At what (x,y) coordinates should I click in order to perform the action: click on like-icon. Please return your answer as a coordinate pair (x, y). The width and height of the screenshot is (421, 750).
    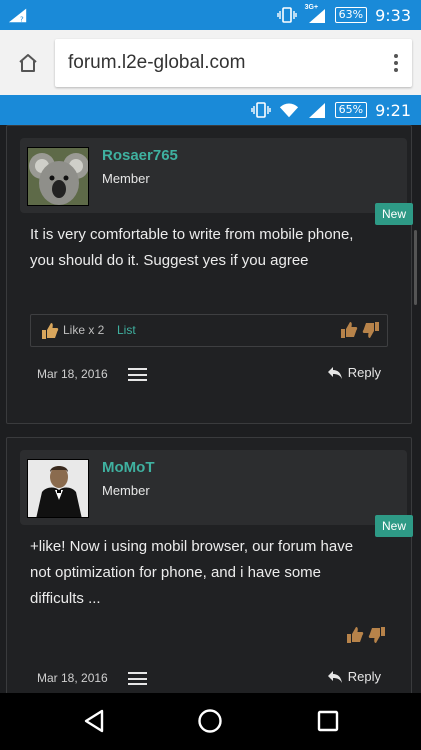
    Looking at the image, I should click on (50, 331).